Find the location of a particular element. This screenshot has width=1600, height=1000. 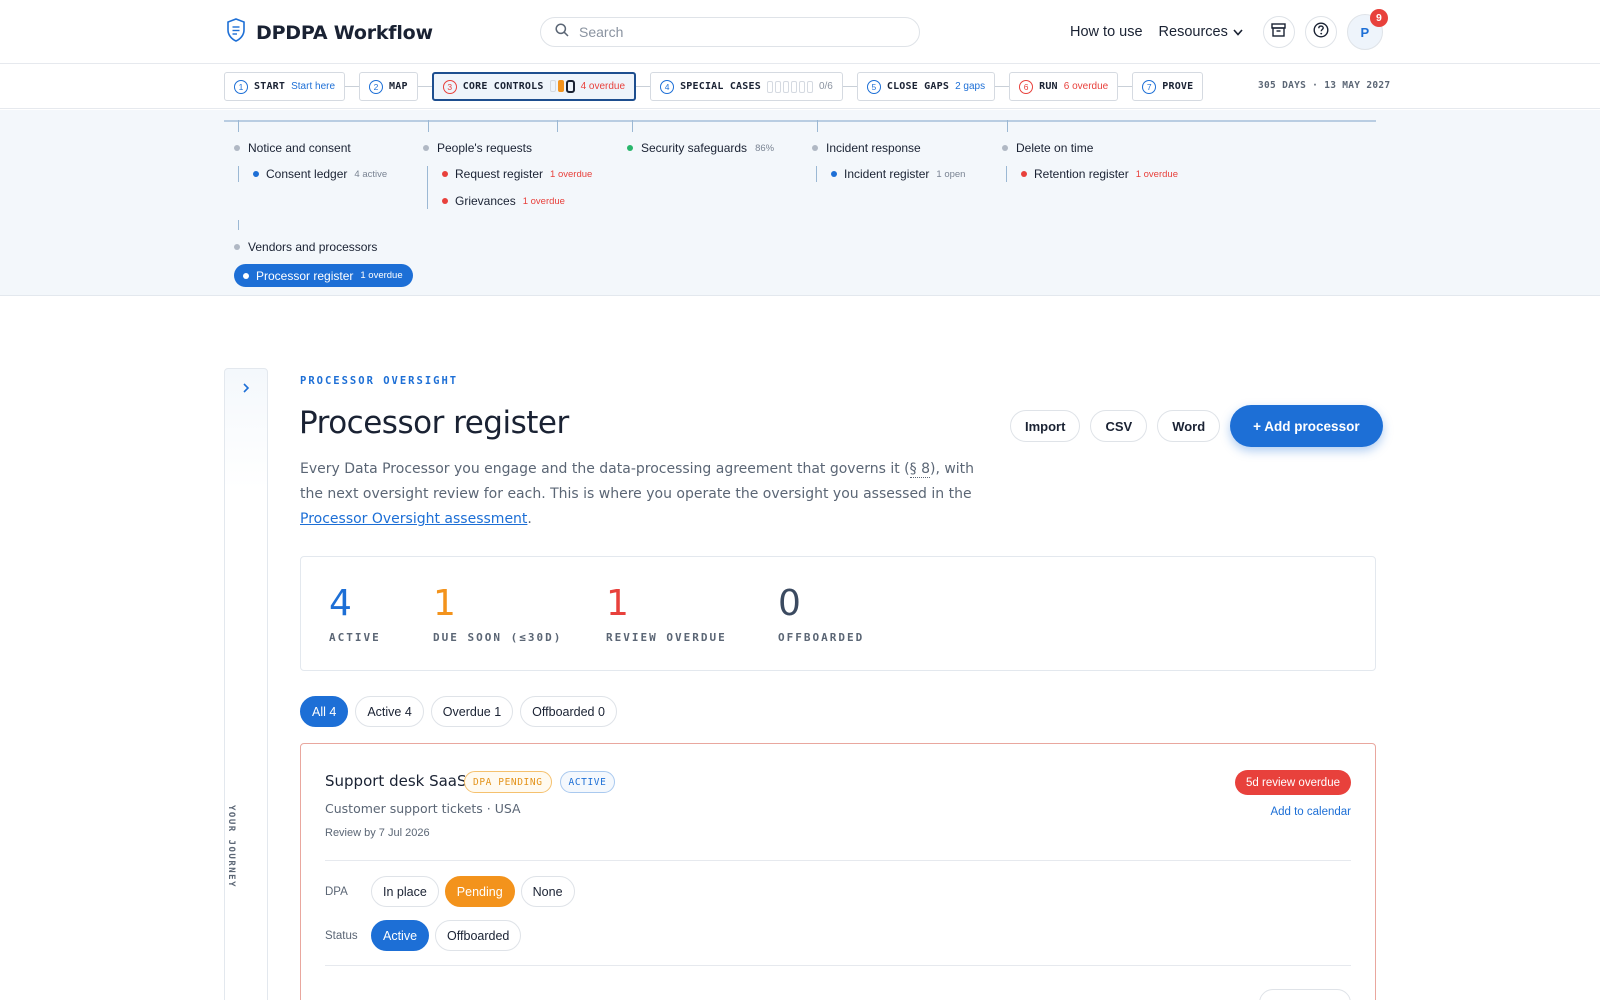

archive-icon is located at coordinates (1279, 32).